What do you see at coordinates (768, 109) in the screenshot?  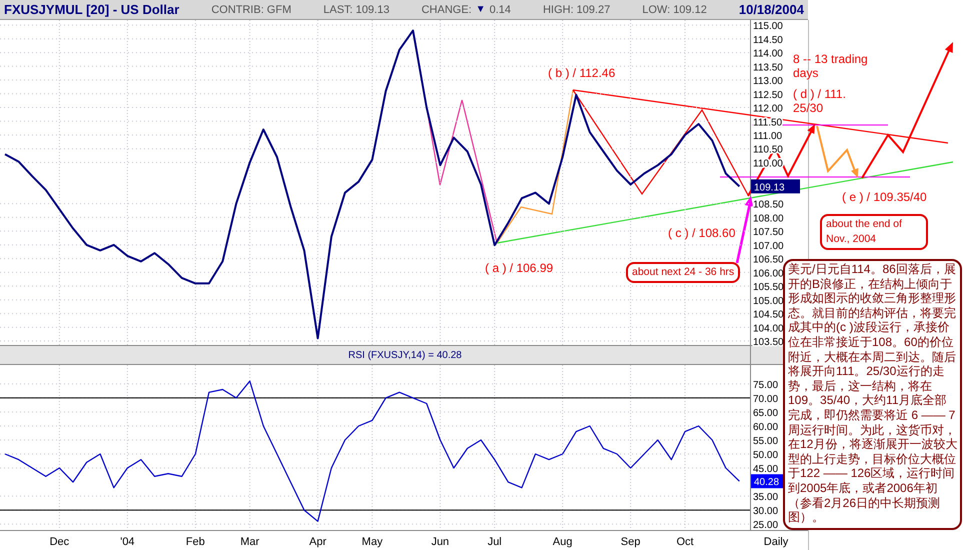 I see `price-axis-label: 112.00` at bounding box center [768, 109].